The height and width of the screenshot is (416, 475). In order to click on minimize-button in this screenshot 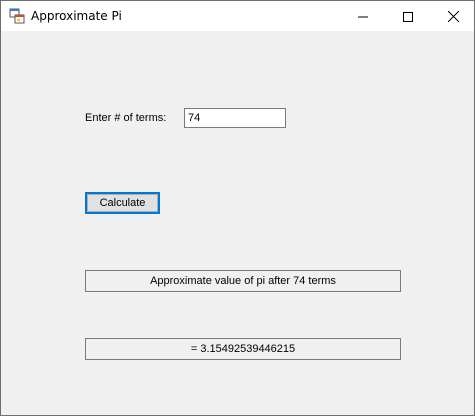, I will do `click(363, 16)`.